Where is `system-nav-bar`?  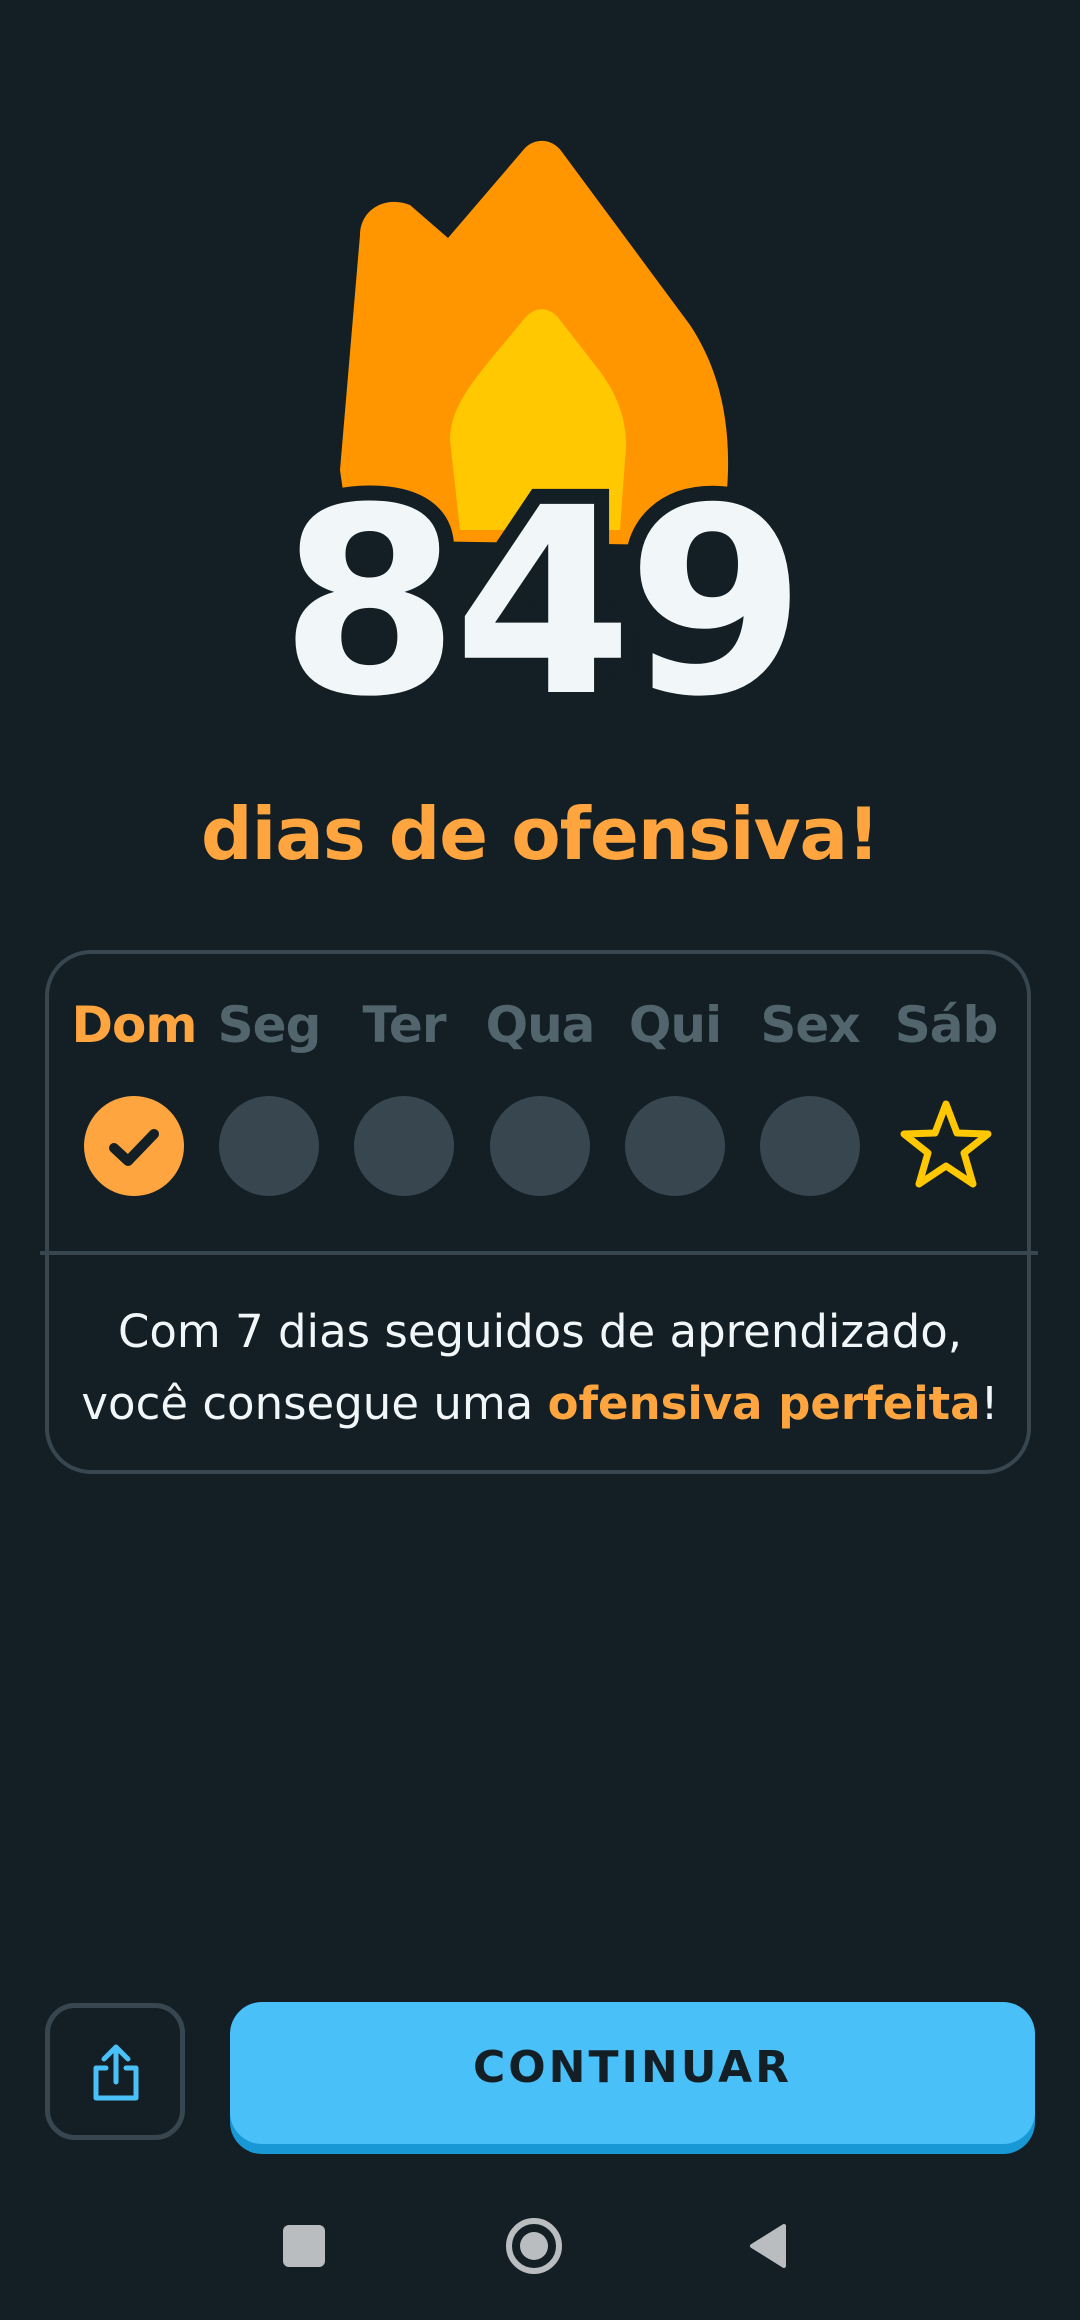
system-nav-bar is located at coordinates (540, 2255).